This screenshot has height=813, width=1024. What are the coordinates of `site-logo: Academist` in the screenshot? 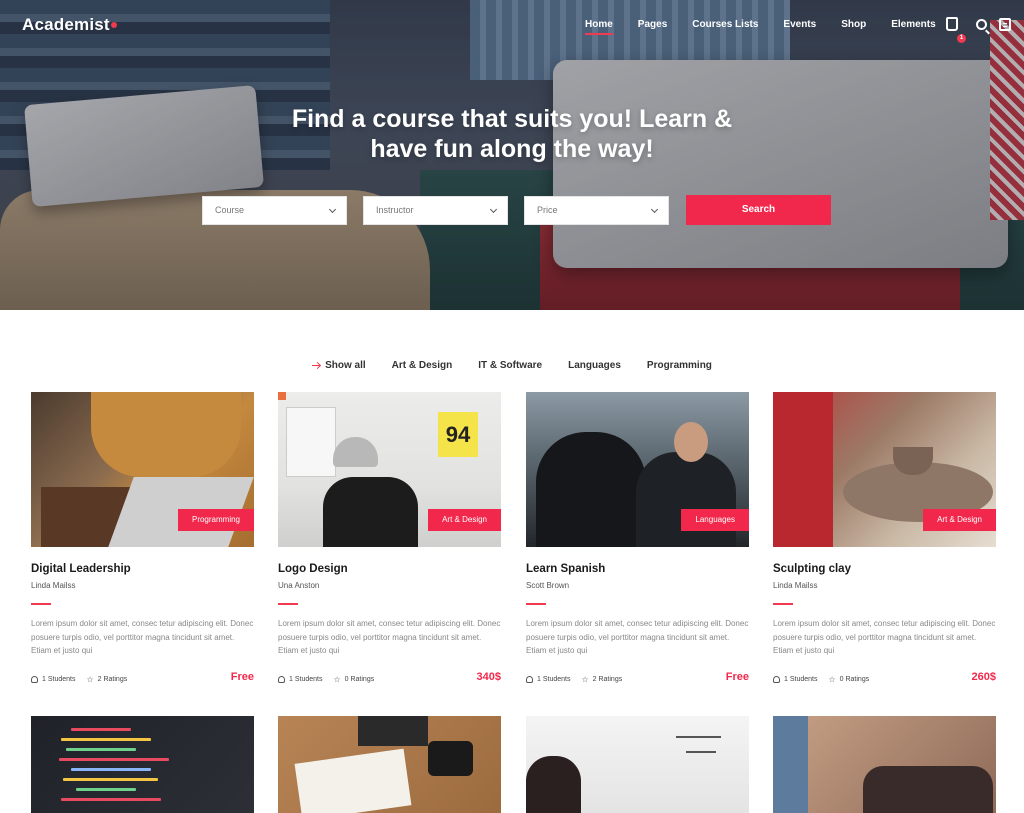 It's located at (69, 25).